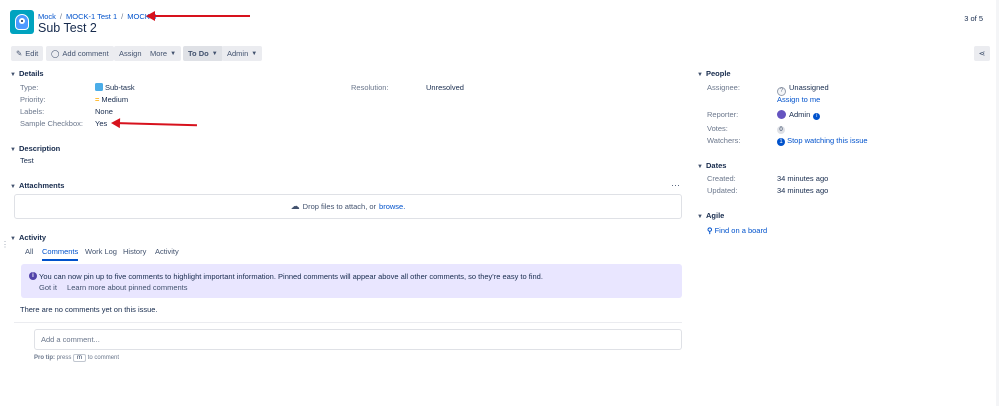  What do you see at coordinates (723, 87) in the screenshot?
I see `assignee-label: Assignee:` at bounding box center [723, 87].